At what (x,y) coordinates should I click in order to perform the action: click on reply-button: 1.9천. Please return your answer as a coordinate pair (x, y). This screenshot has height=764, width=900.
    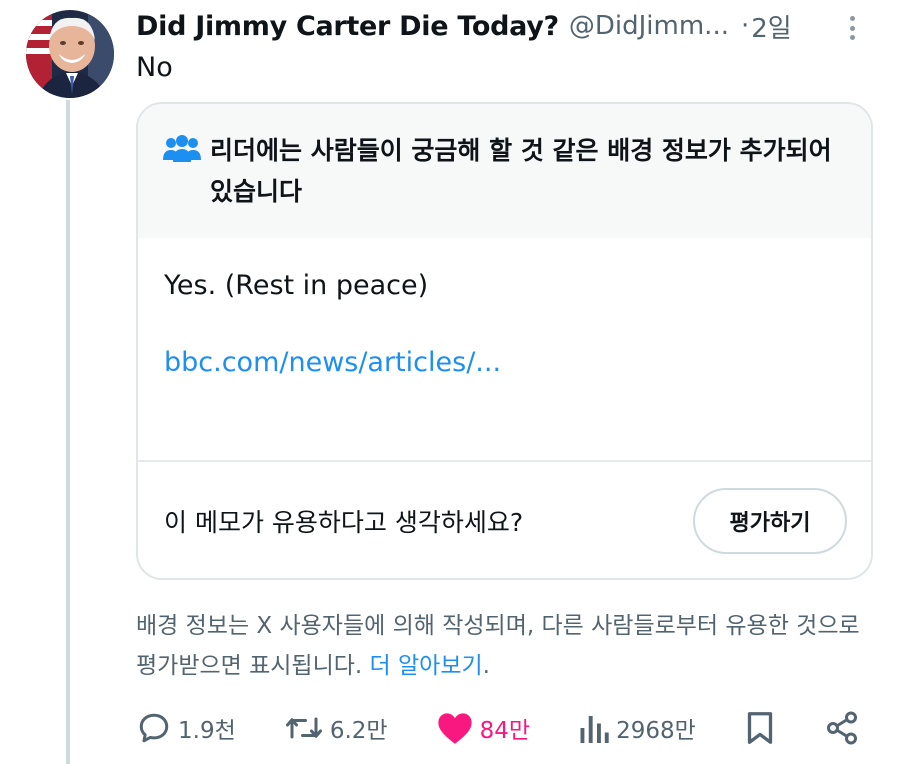
    Looking at the image, I should click on (186, 728).